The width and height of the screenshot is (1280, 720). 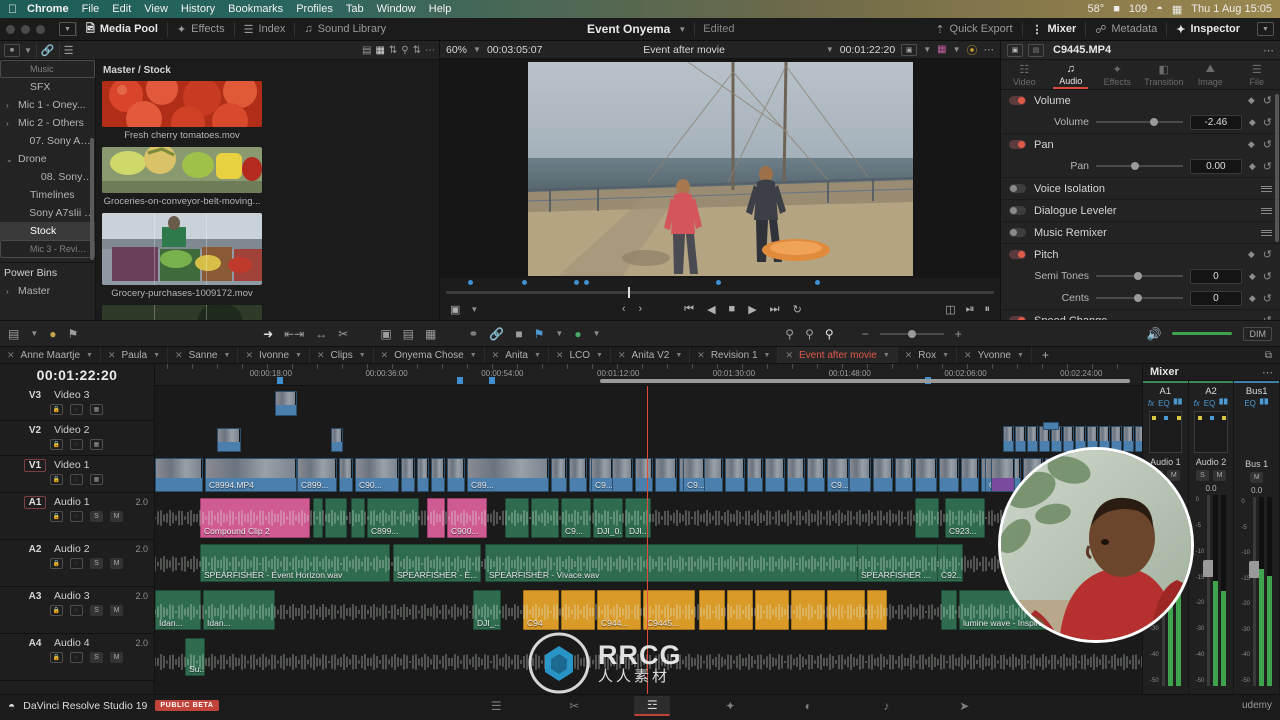 What do you see at coordinates (1251, 144) in the screenshot?
I see `keyframe-icon: ◆` at bounding box center [1251, 144].